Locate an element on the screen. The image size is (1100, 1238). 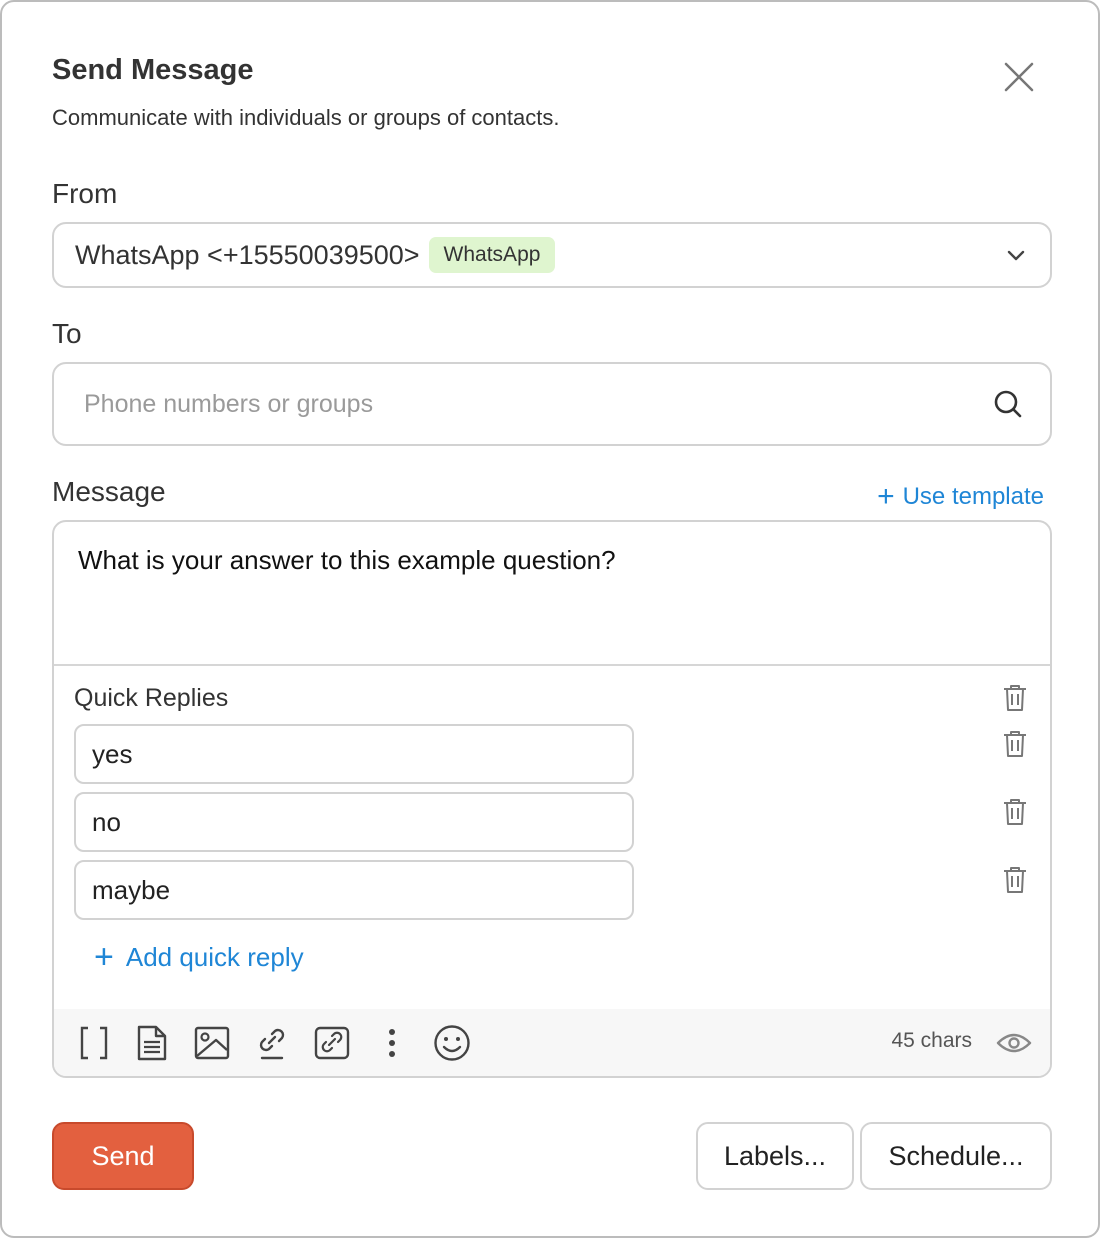
send-button: Send is located at coordinates (123, 1156).